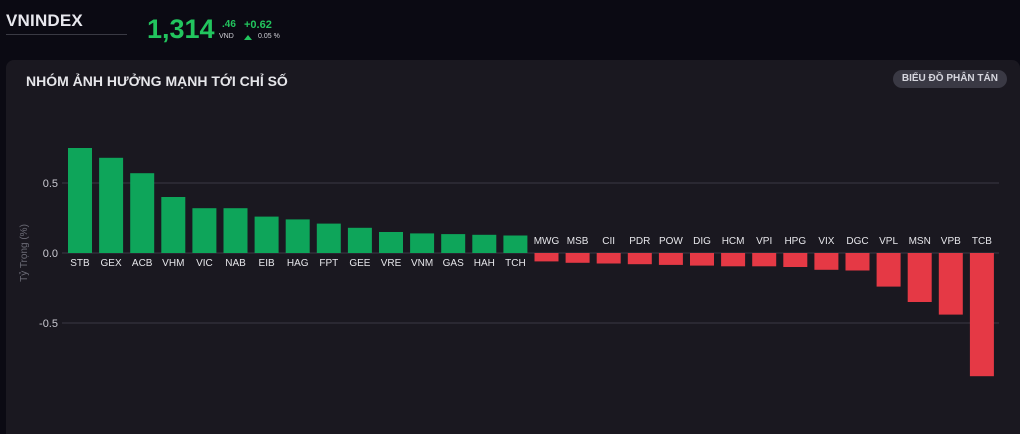 The image size is (1020, 434). What do you see at coordinates (50, 254) in the screenshot?
I see `y-tick-label: 0.0` at bounding box center [50, 254].